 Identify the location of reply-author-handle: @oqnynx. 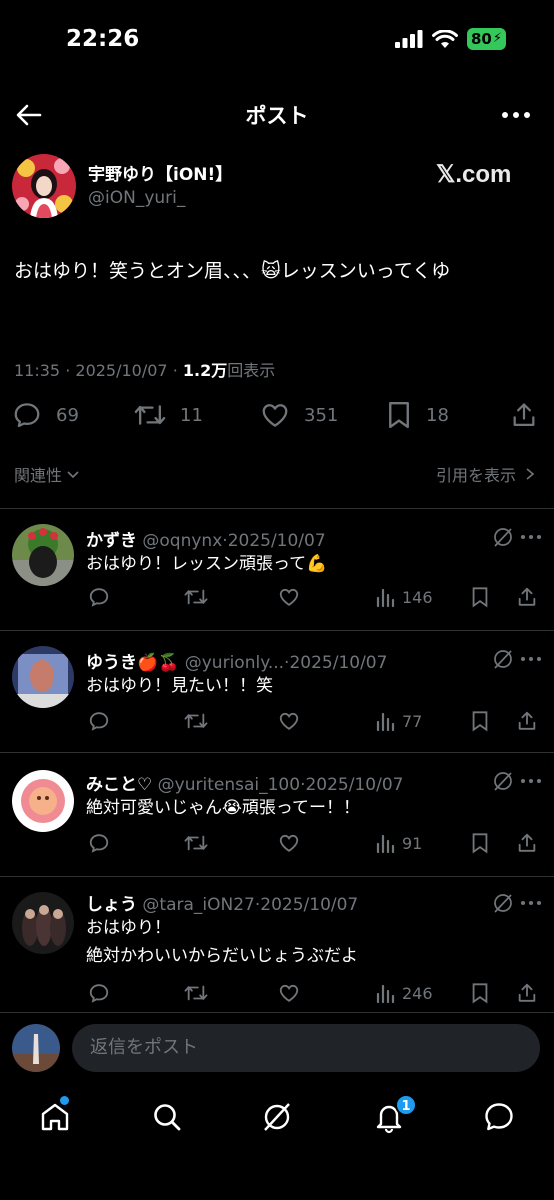
(182, 541).